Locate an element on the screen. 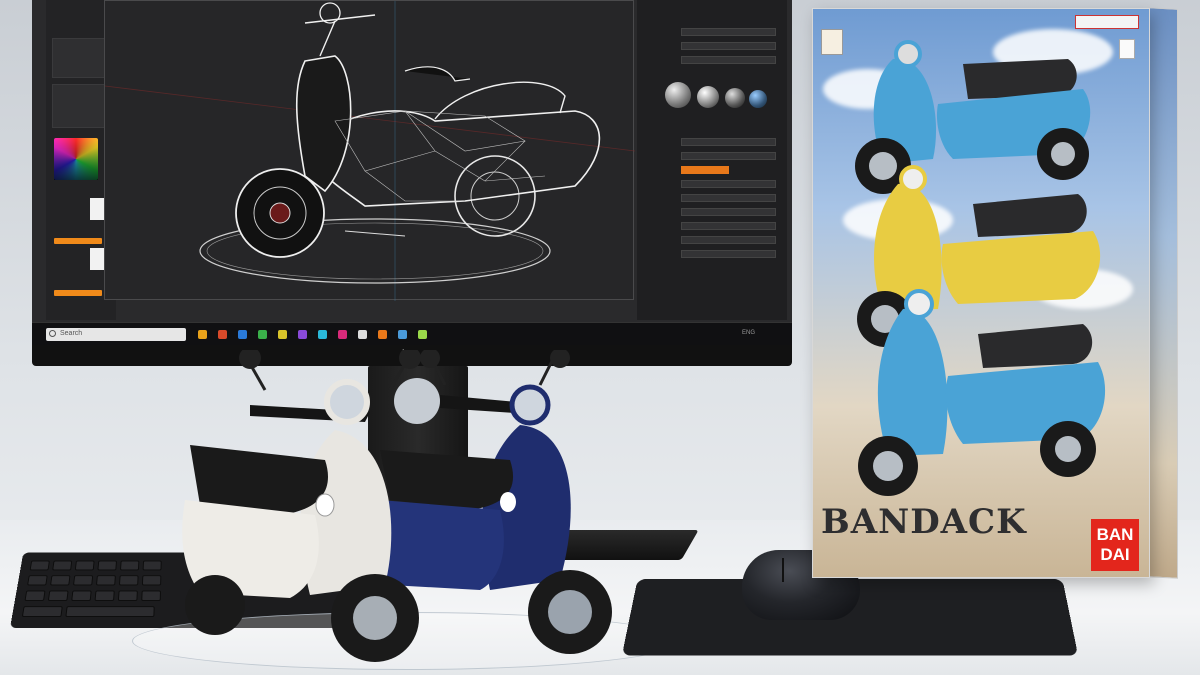 The height and width of the screenshot is (675, 1200). keyboard-spacebar is located at coordinates (110, 611).